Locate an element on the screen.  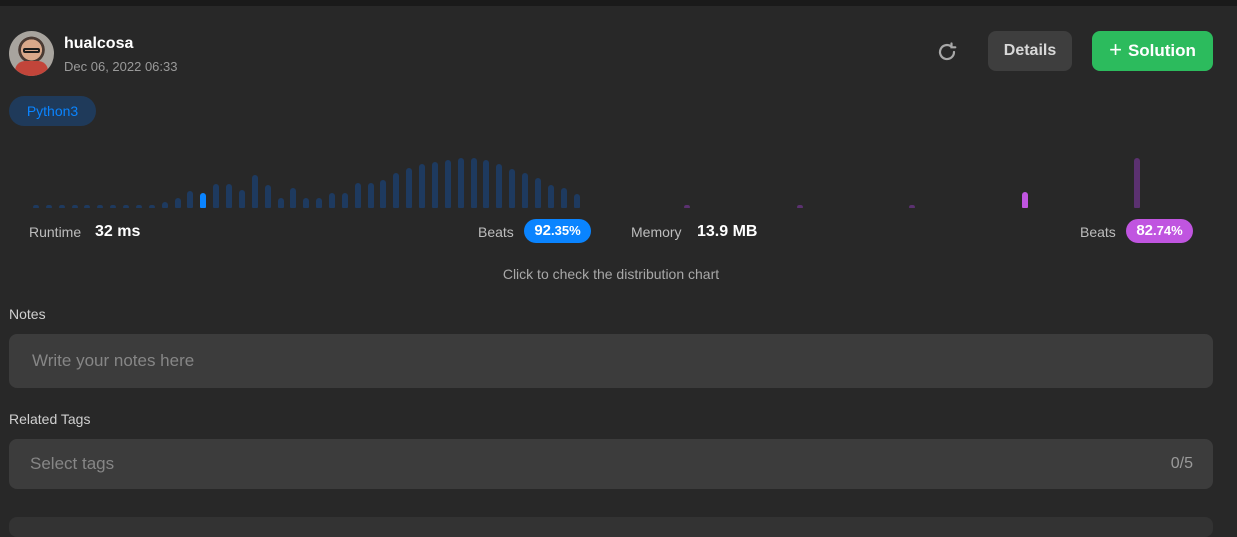
memory-beats-label: Beats is located at coordinates (1098, 232).